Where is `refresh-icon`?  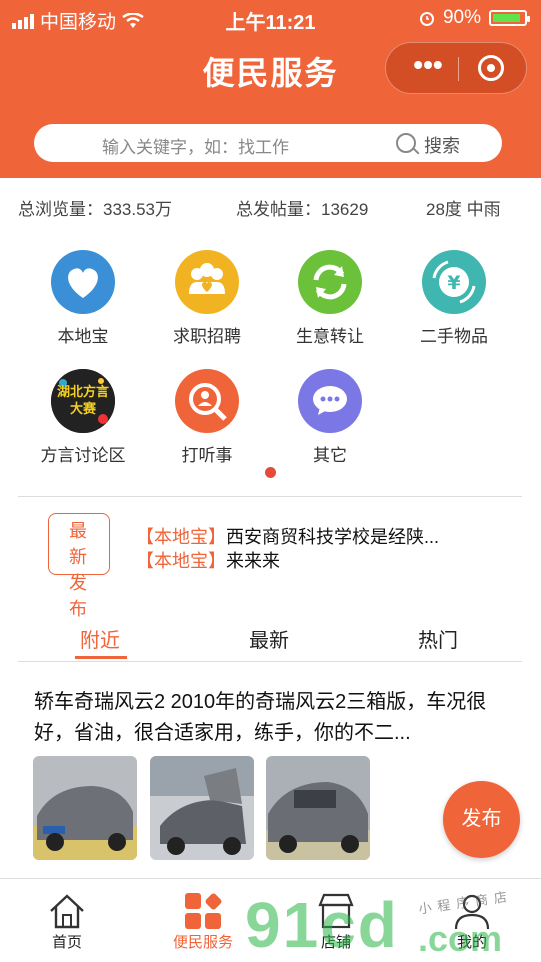
refresh-icon is located at coordinates (330, 282).